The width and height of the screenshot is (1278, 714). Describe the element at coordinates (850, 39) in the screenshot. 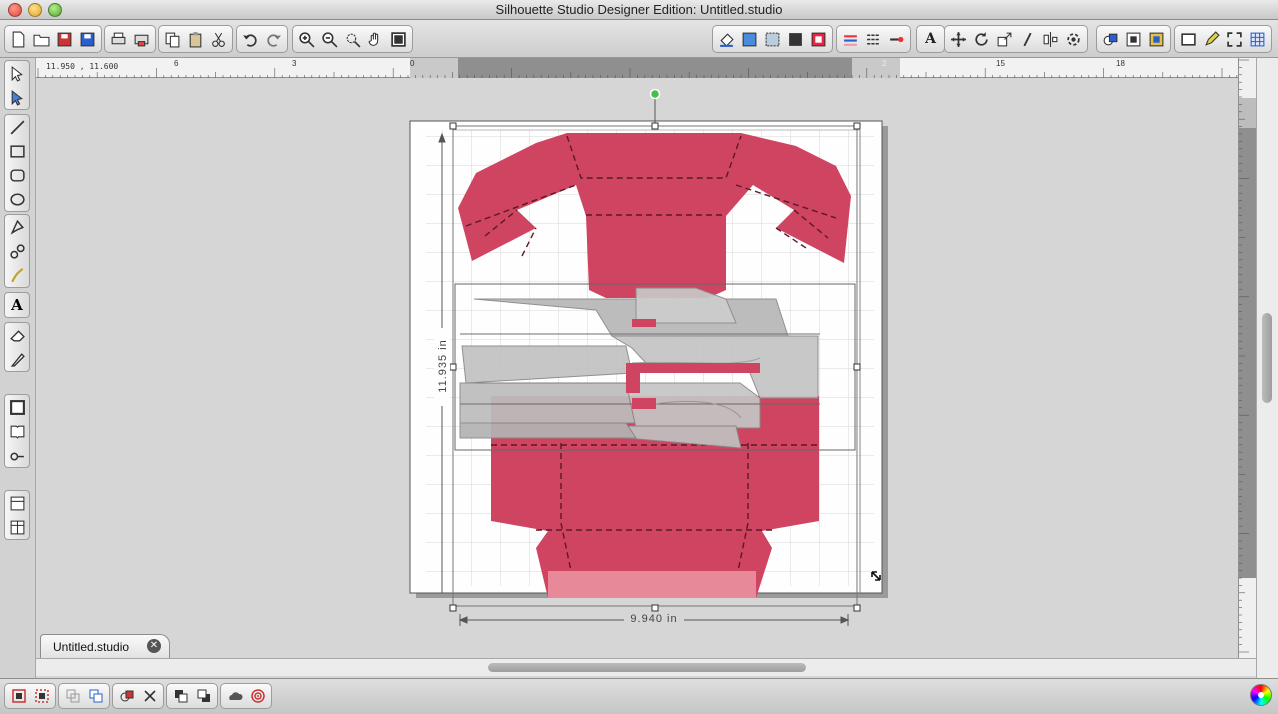

I see `line-color-icon` at that location.